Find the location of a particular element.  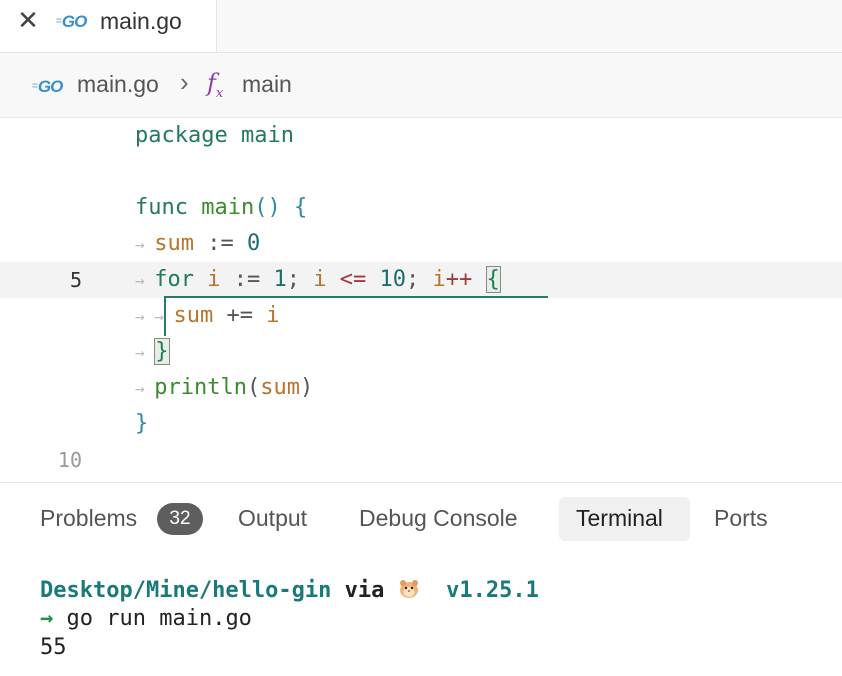

close-icon: ✕ is located at coordinates (28, 20).